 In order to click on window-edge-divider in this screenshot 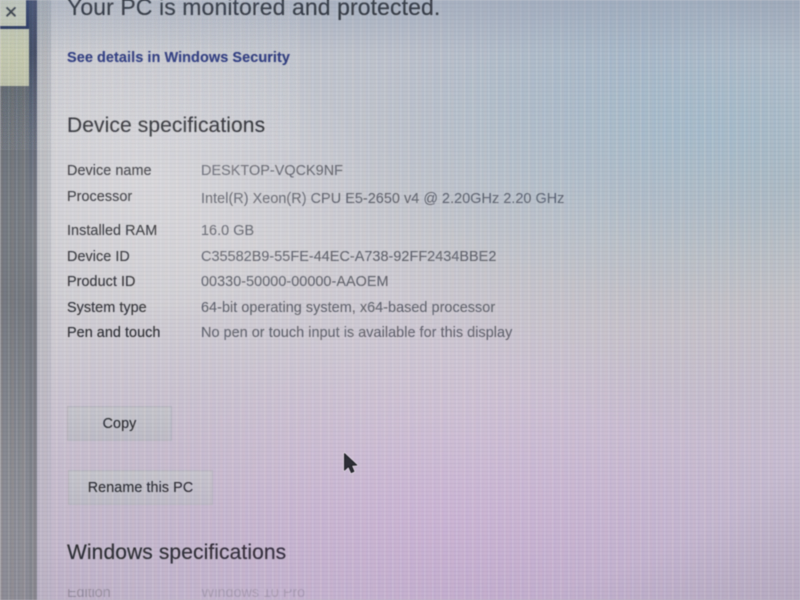, I will do `click(33, 300)`.